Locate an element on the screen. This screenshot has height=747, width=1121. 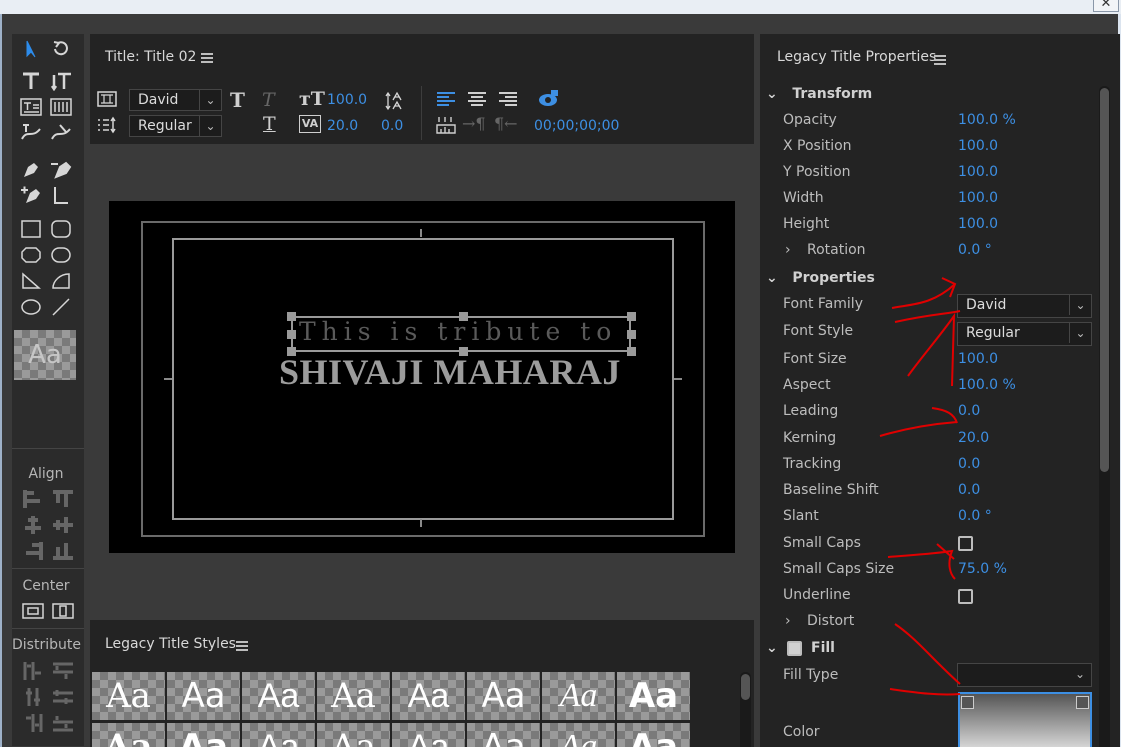
distribute-bottom-icon is located at coordinates (63, 723).